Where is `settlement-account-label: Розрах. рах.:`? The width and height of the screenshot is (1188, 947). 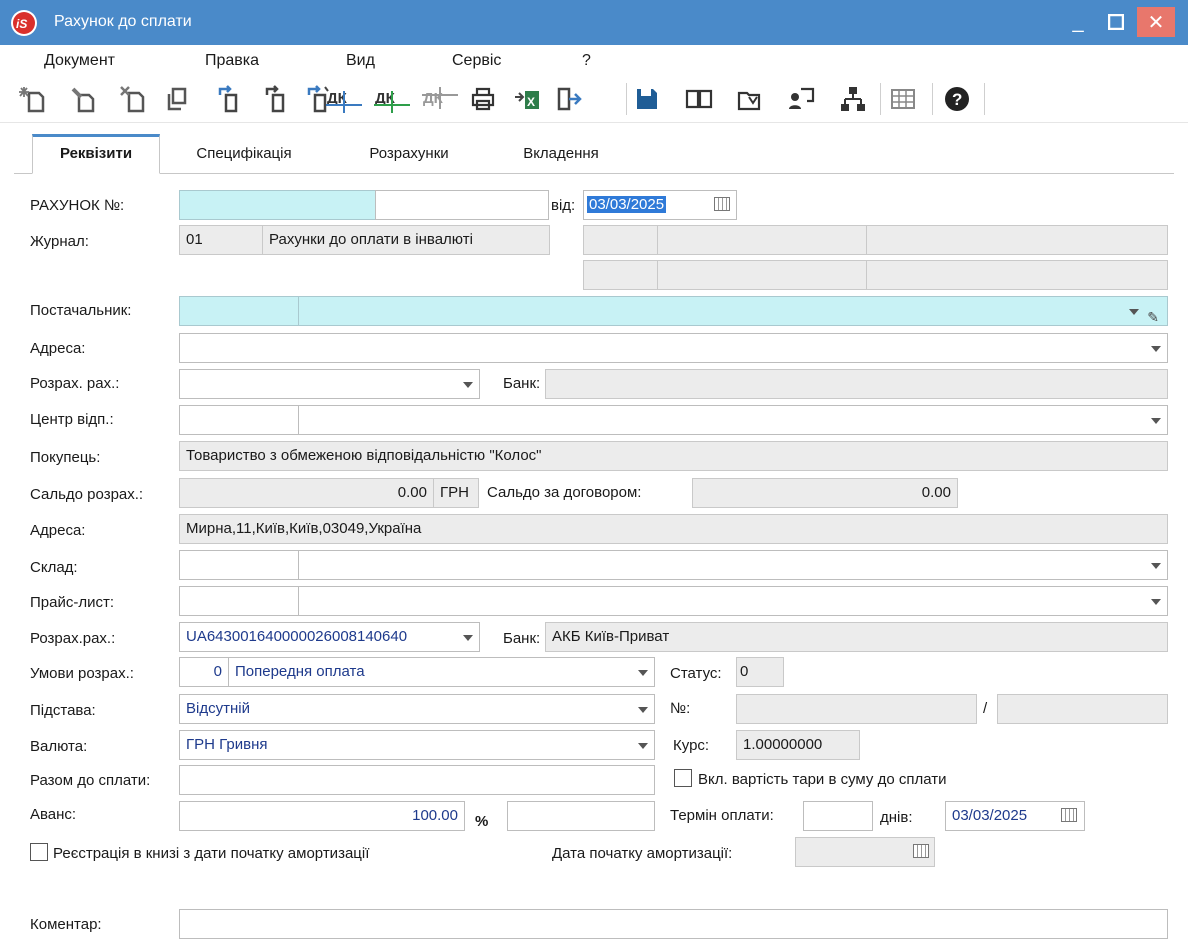 settlement-account-label: Розрах. рах.: is located at coordinates (75, 383).